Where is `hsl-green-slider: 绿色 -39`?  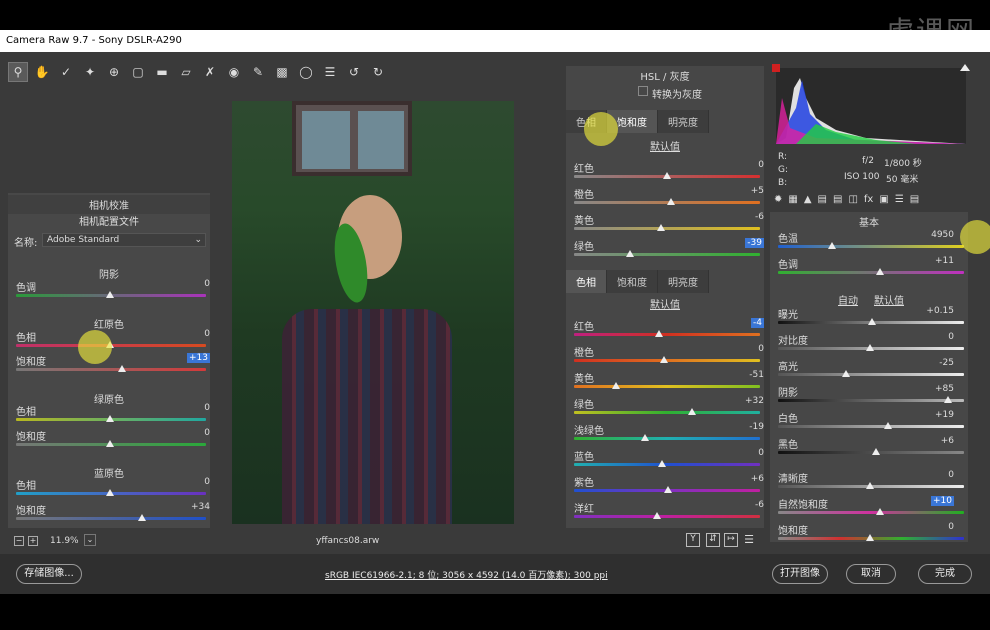 hsl-green-slider: 绿色 -39 is located at coordinates (665, 251).